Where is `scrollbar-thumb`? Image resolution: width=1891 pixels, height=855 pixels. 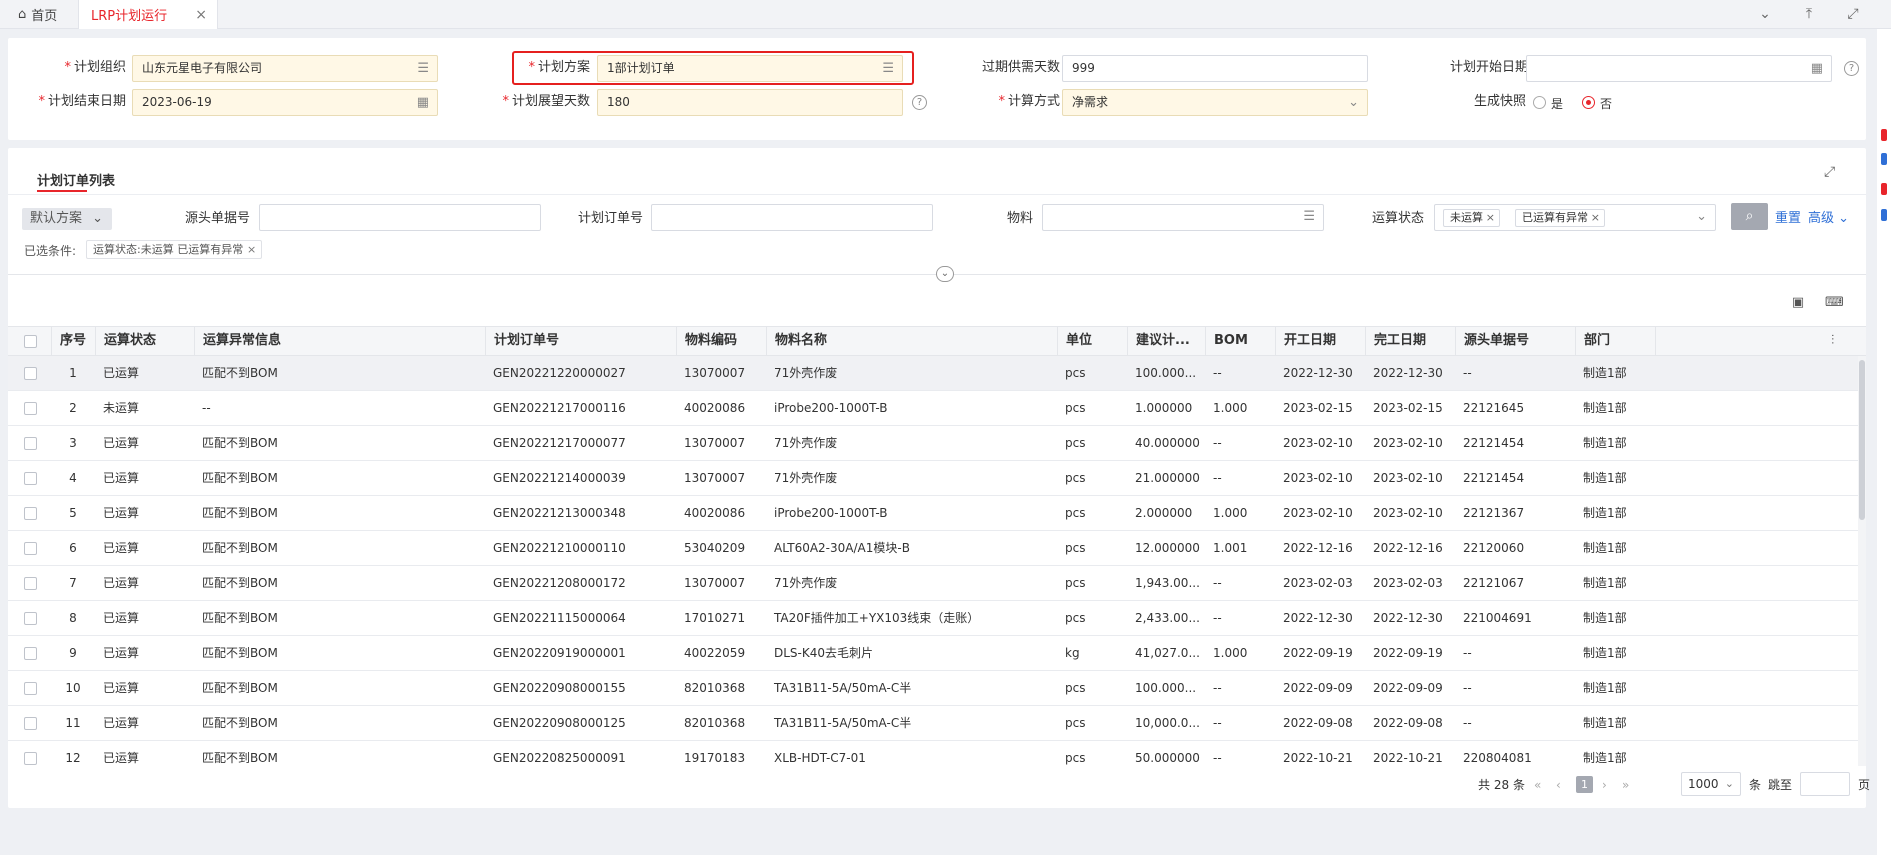 scrollbar-thumb is located at coordinates (1862, 440).